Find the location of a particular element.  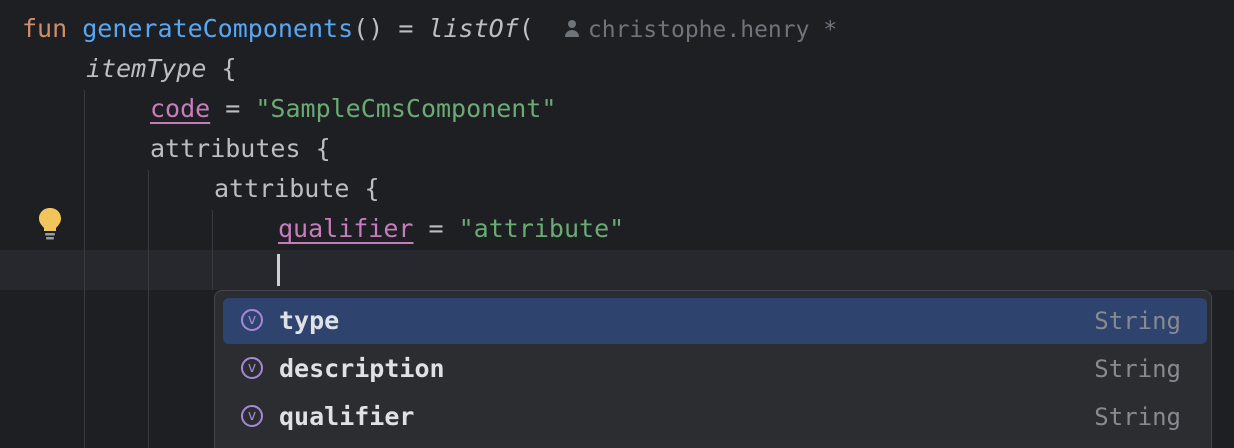

completion-item-description: v description String is located at coordinates (715, 369).